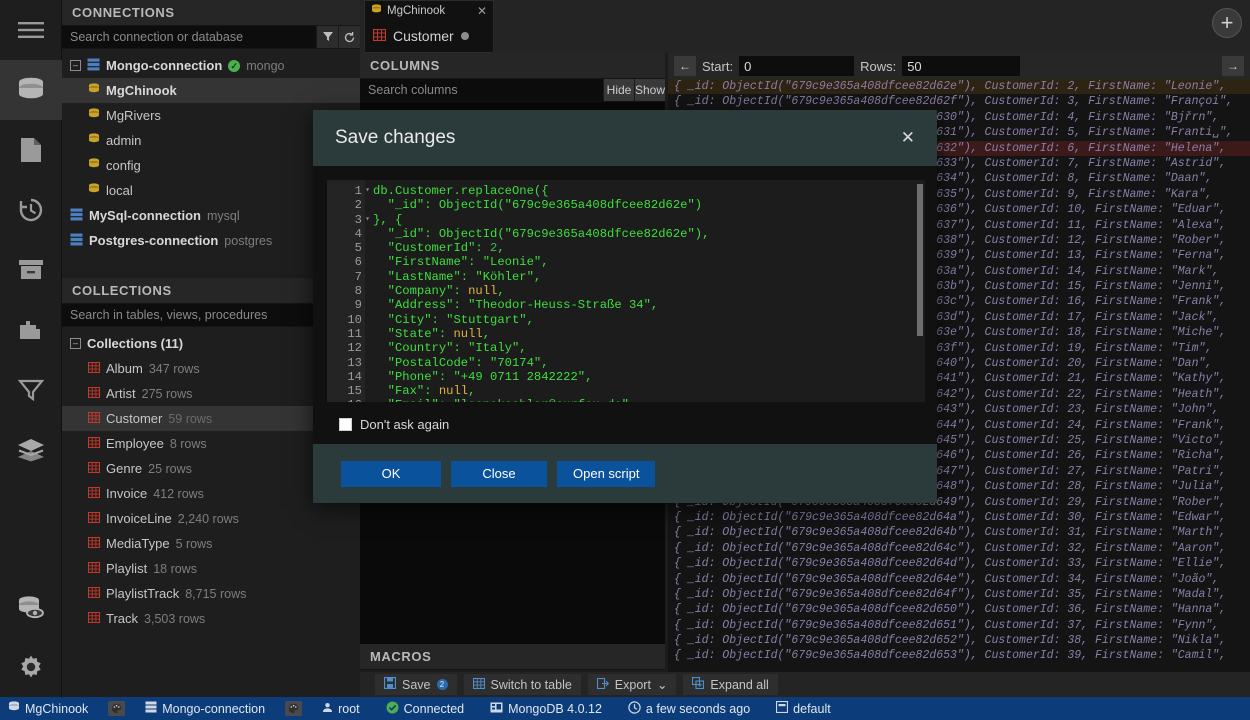 This screenshot has height=720, width=1250. I want to click on save-label: Save, so click(416, 684).